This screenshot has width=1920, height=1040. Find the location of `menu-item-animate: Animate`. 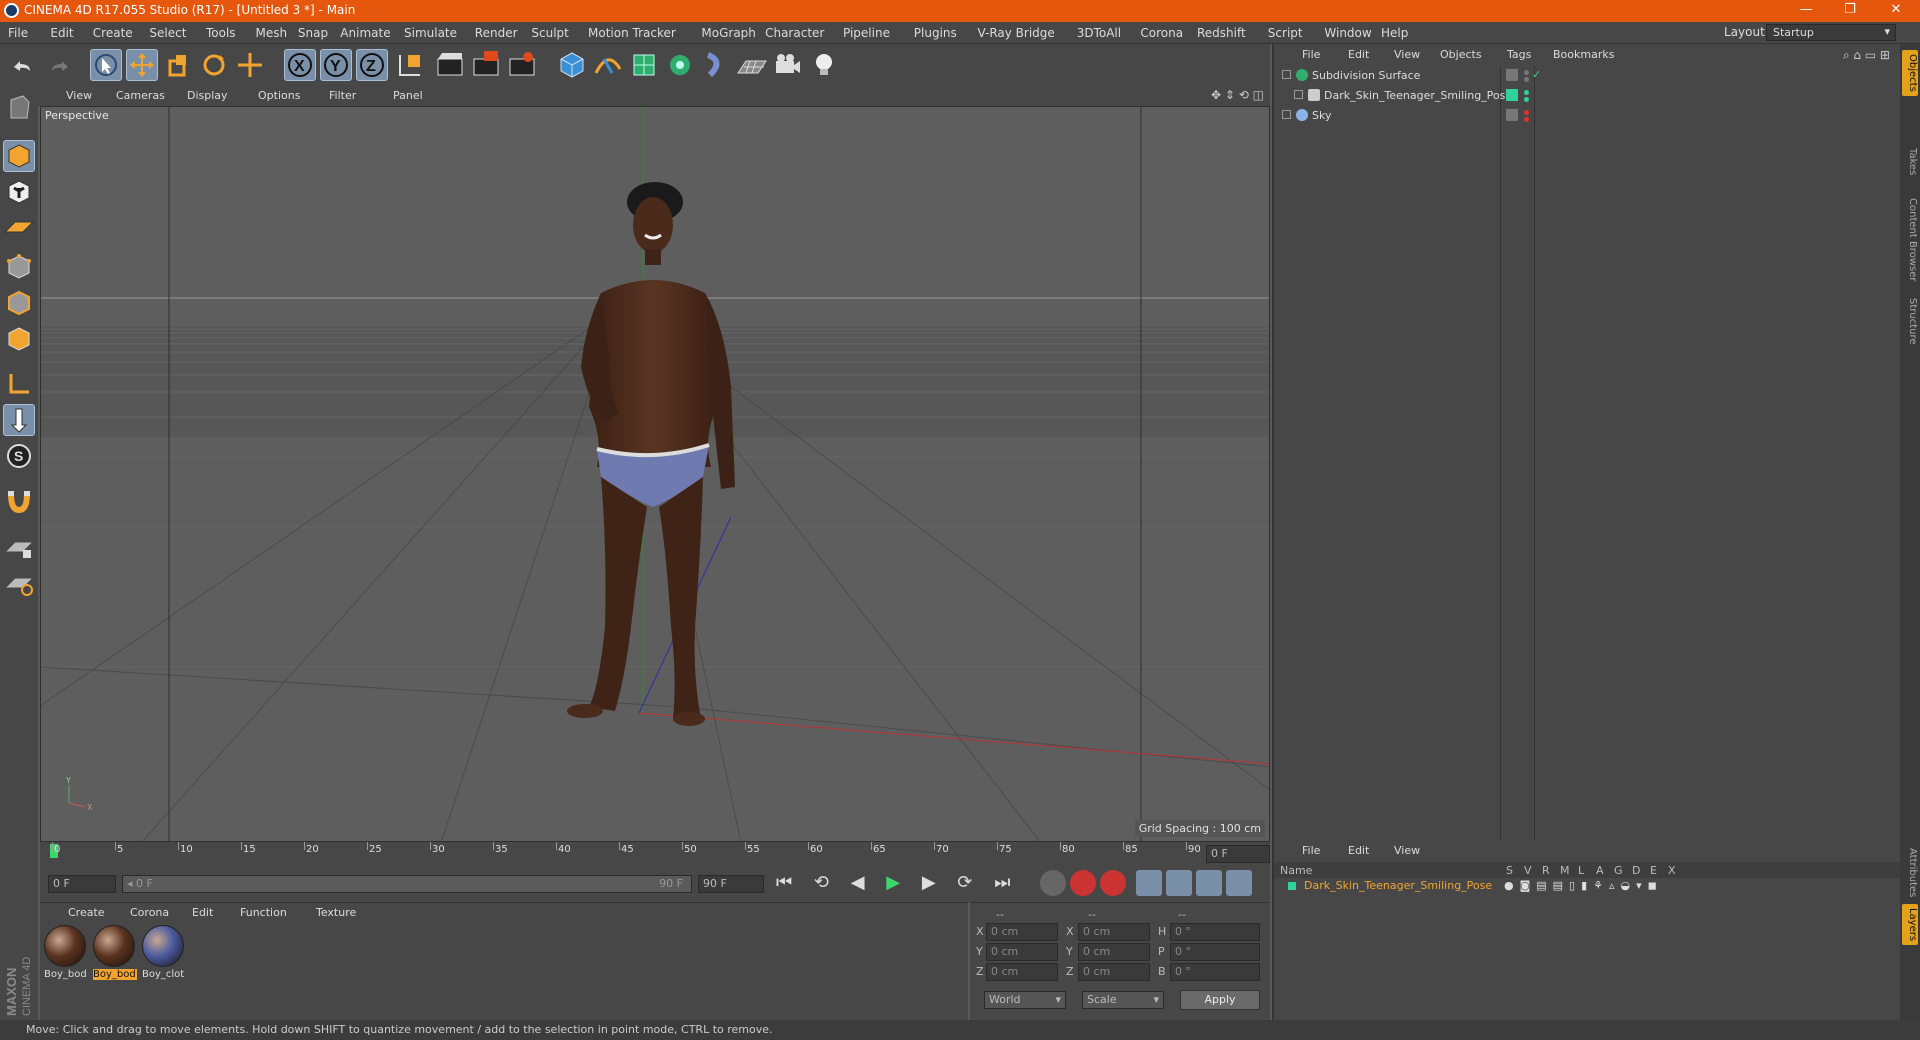

menu-item-animate: Animate is located at coordinates (365, 33).